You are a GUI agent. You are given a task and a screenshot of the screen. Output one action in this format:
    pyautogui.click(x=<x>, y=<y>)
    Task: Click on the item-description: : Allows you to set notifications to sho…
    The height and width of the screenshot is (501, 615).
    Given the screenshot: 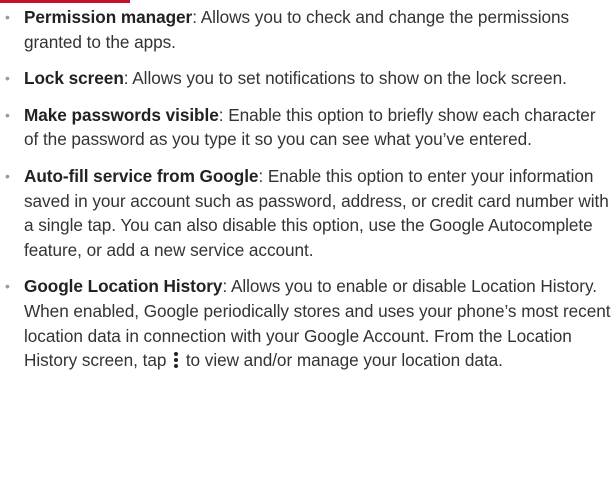 What is the action you would take?
    pyautogui.click(x=345, y=78)
    